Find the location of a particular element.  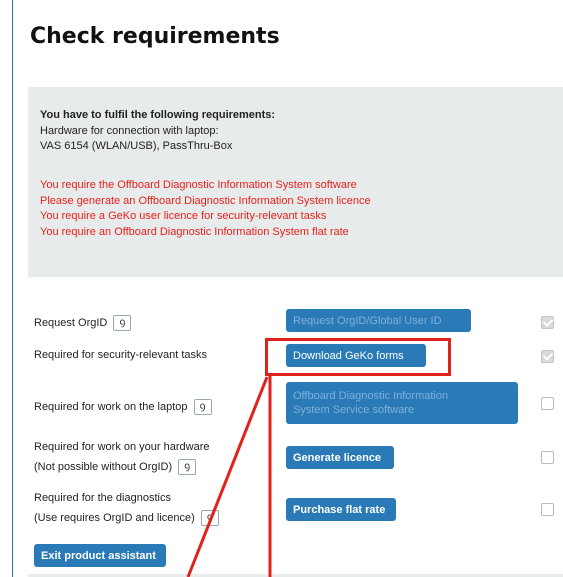

annotation-arrows is located at coordinates (229, 476).